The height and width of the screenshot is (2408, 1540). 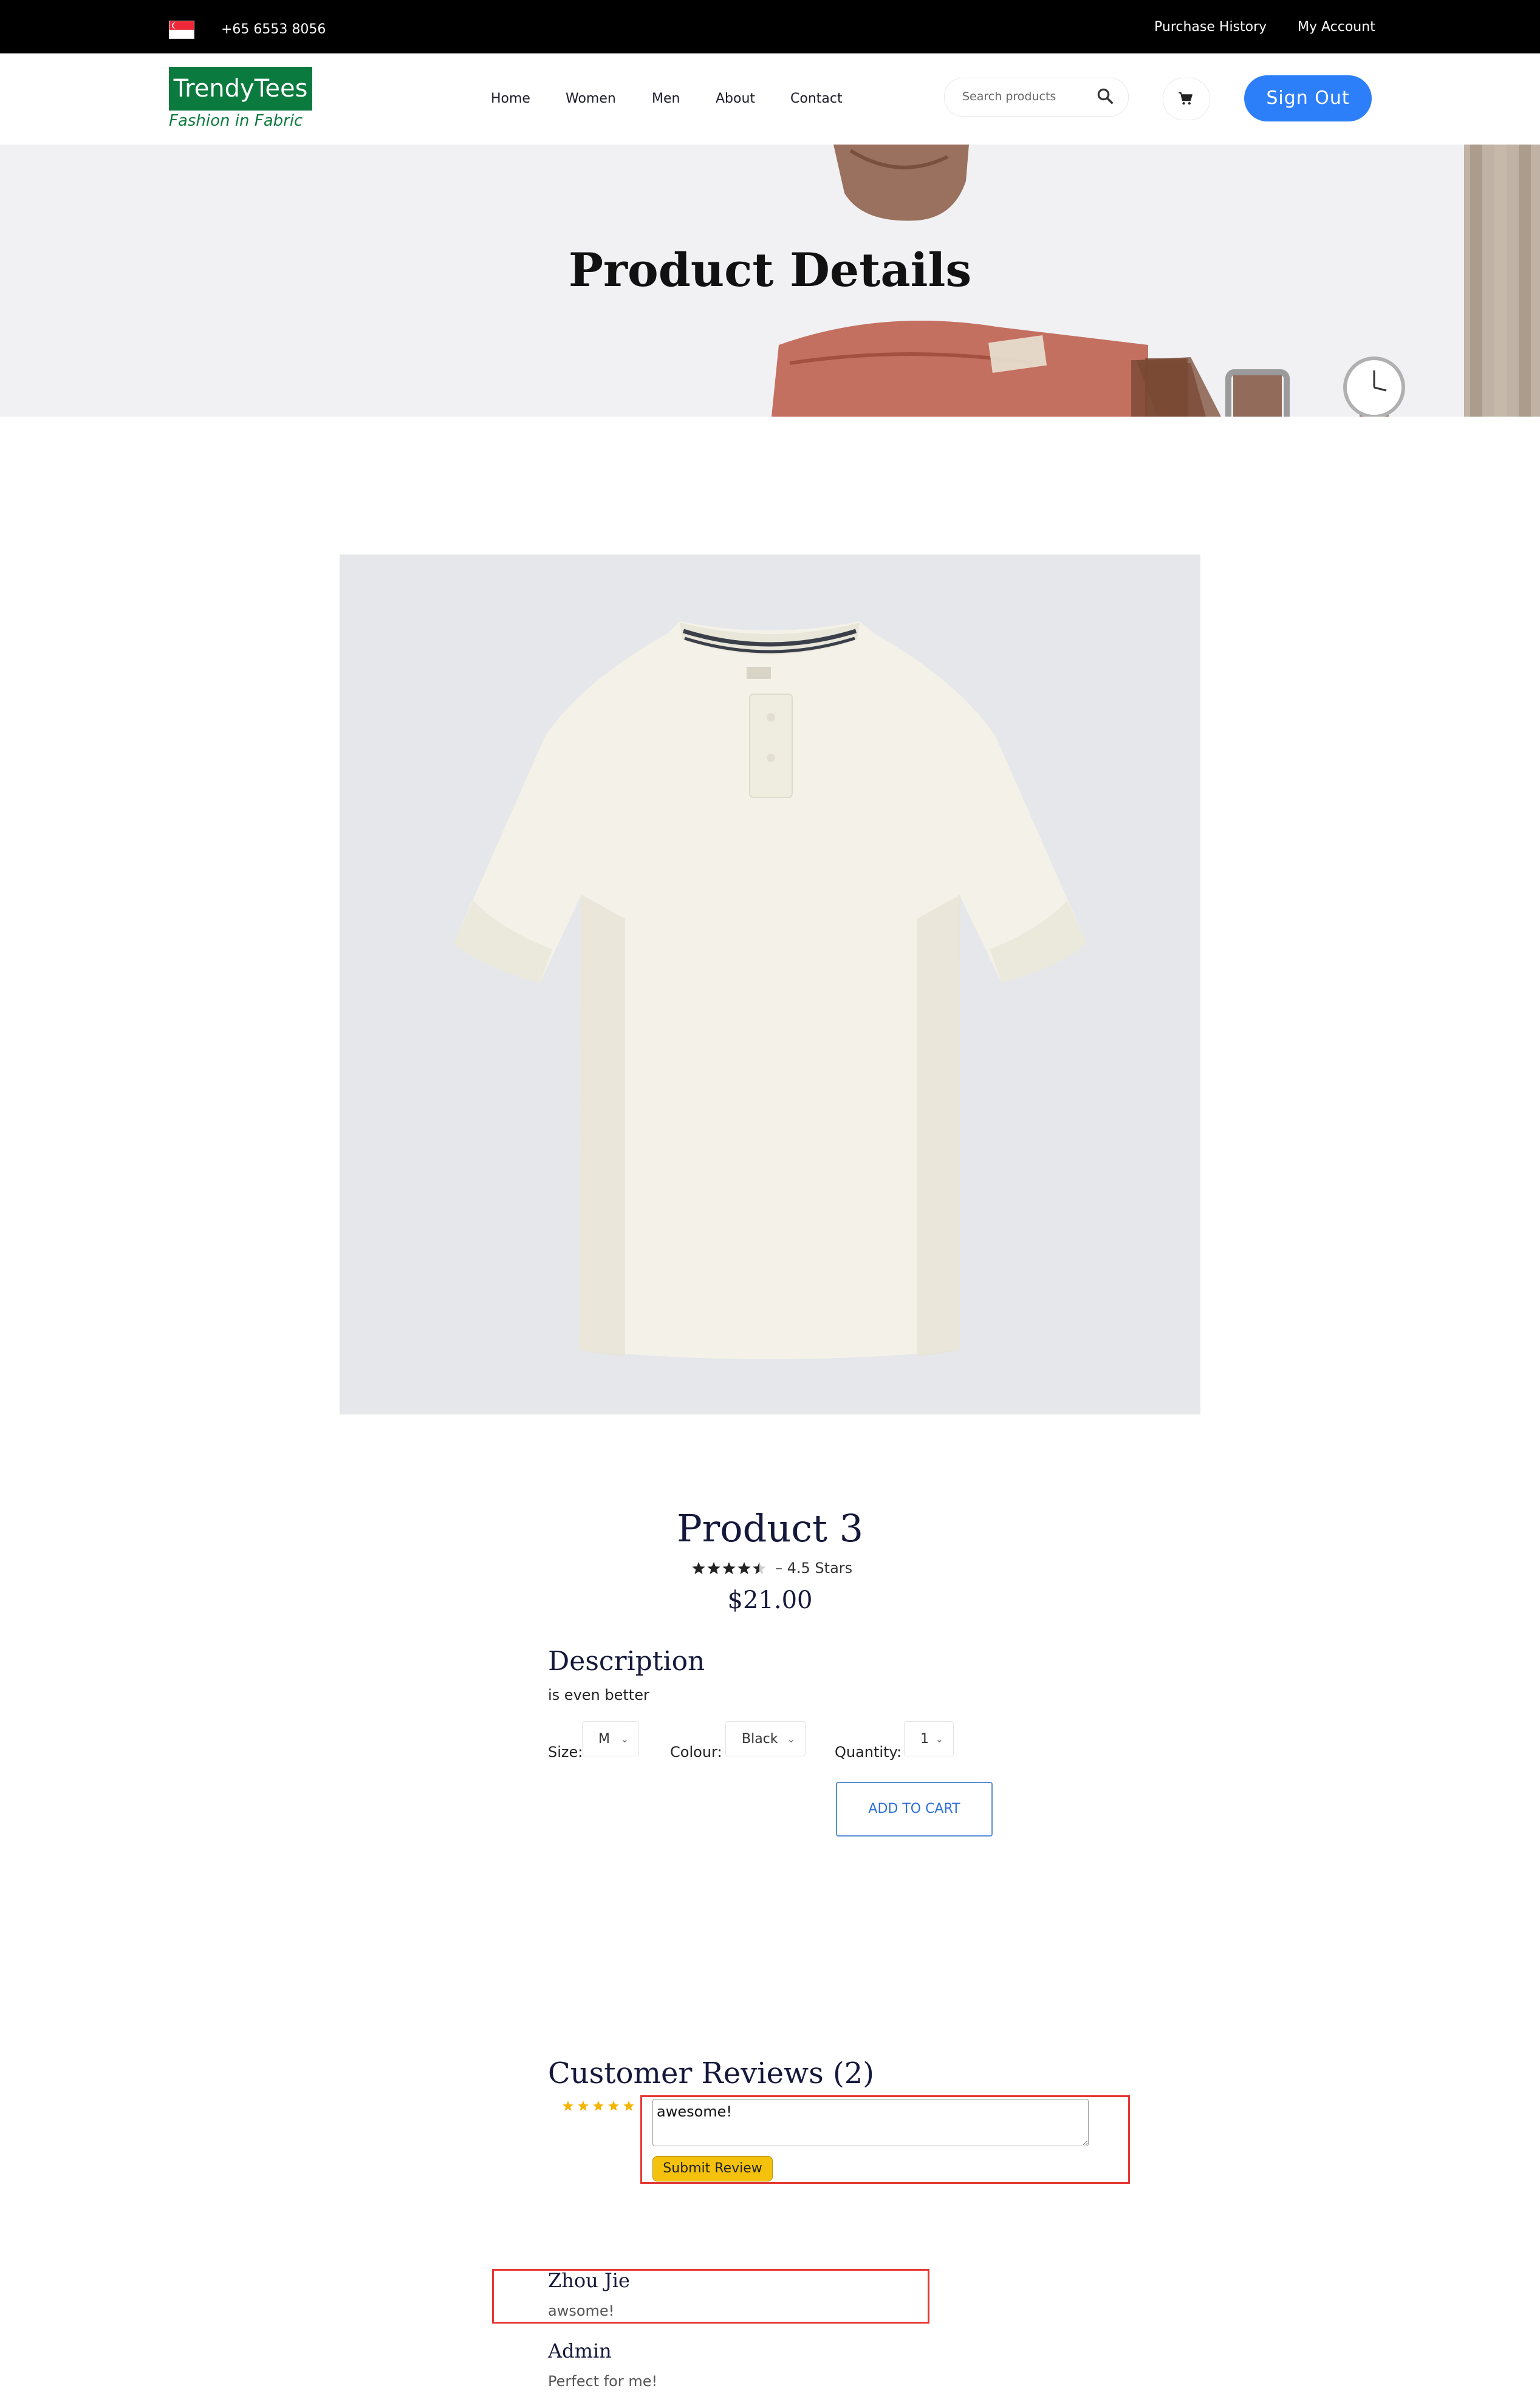 What do you see at coordinates (589, 2280) in the screenshot?
I see `review-author: Zhou Jie` at bounding box center [589, 2280].